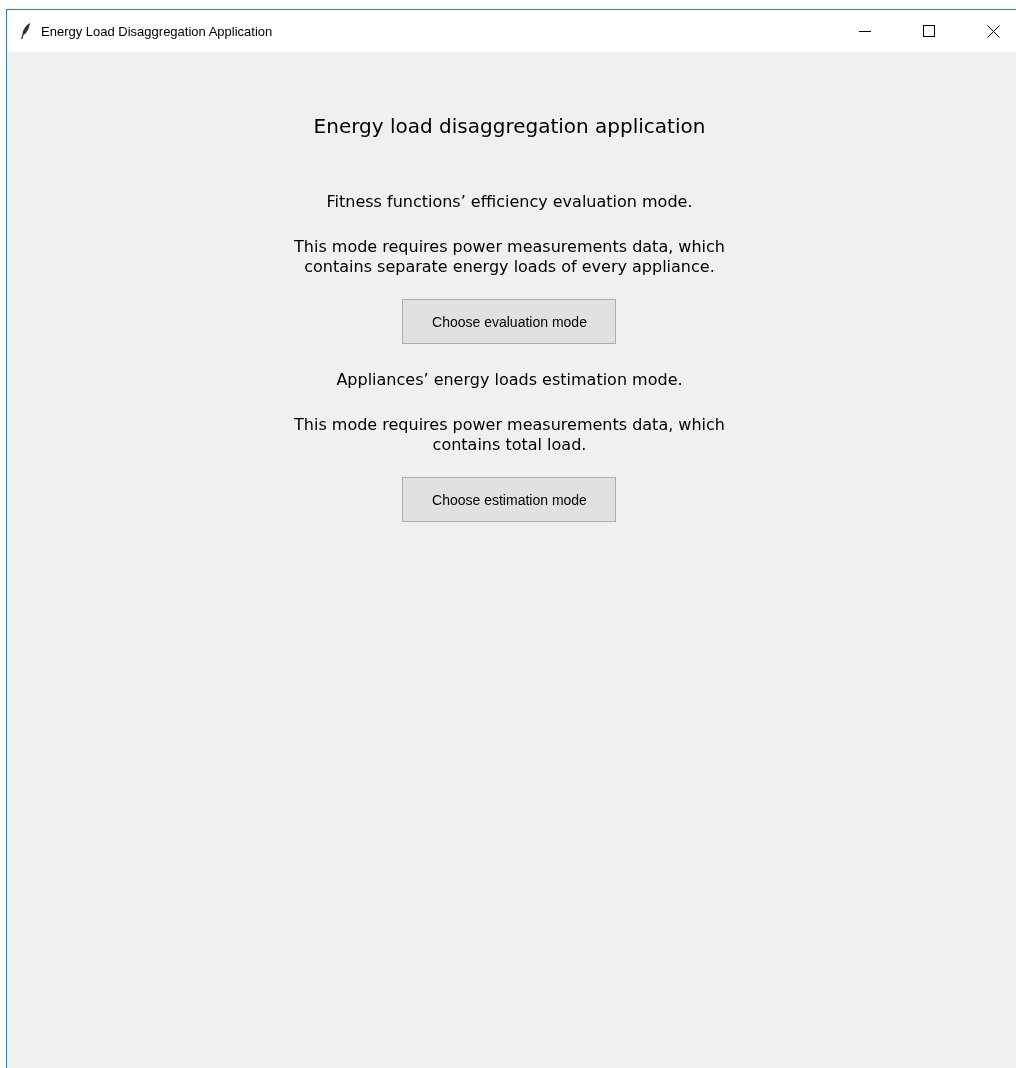 This screenshot has height=1068, width=1016. Describe the element at coordinates (509, 257) in the screenshot. I see `mode-description: This mode requires power measurements data, which contains separate energy loads of every appliance.` at that location.